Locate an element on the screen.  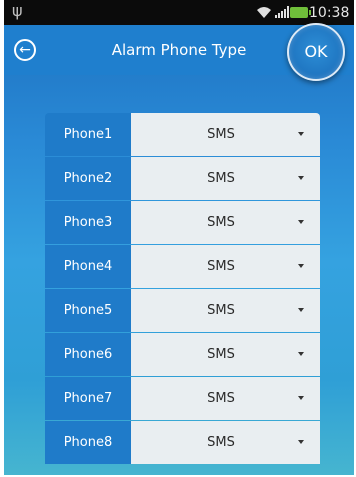
phone-label: Phone8 is located at coordinates (88, 442).